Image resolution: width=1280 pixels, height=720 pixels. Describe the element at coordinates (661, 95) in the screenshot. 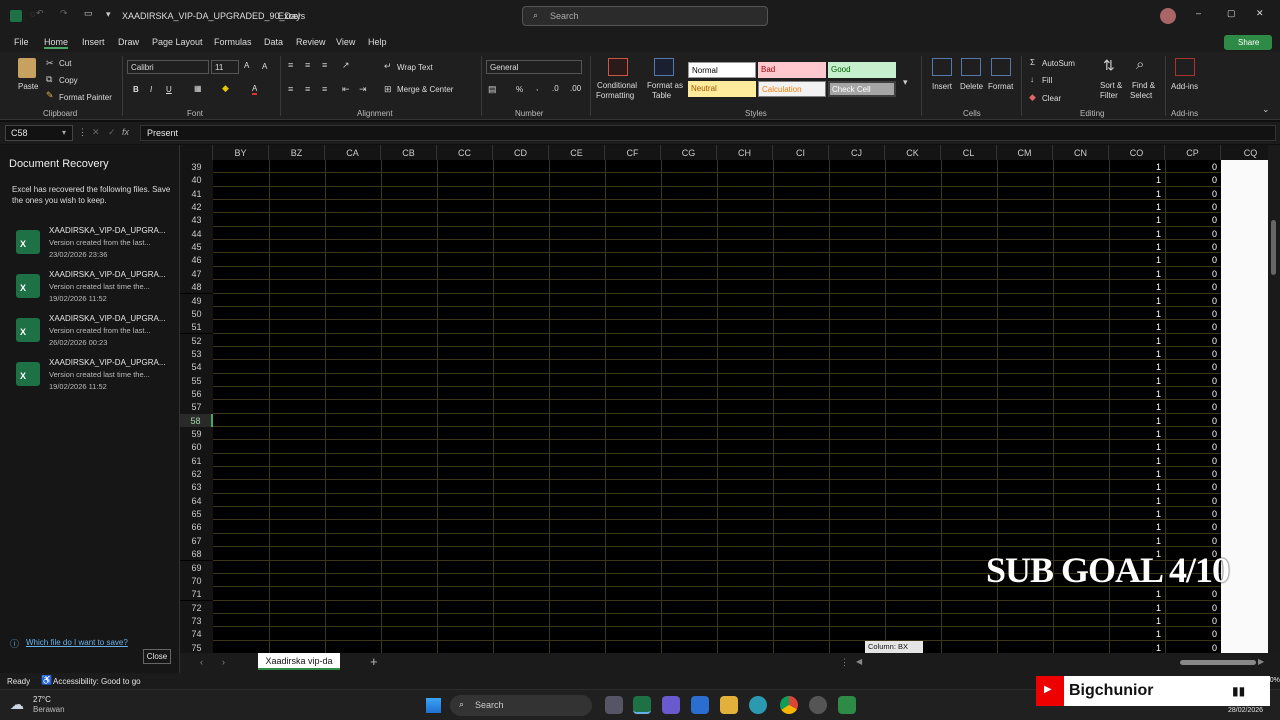

I see `format-as-table-label2: Table` at that location.